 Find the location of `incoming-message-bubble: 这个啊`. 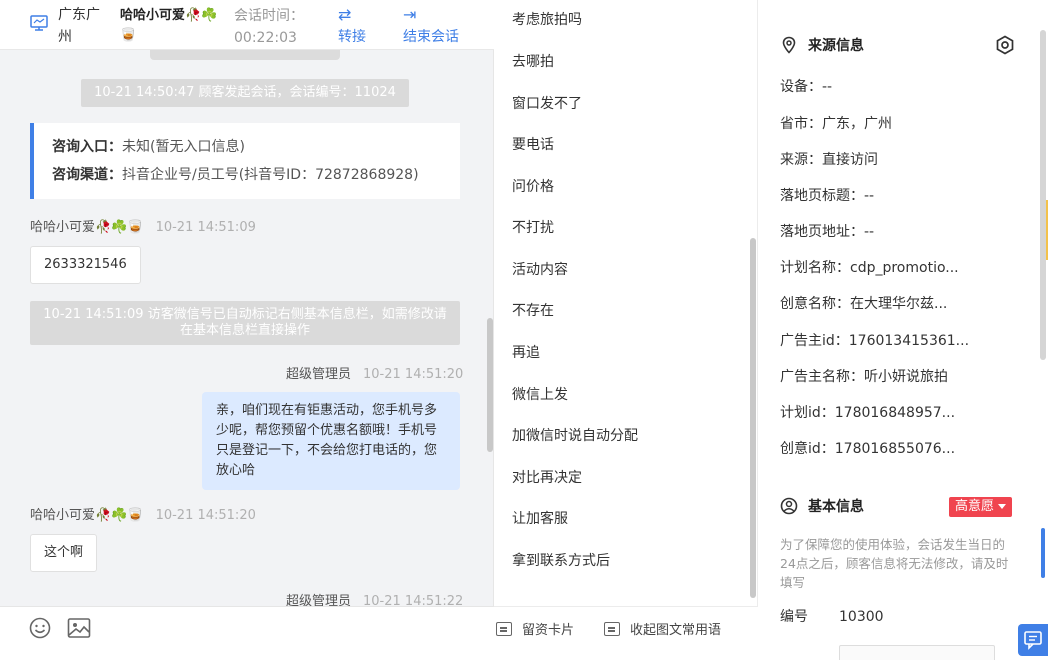

incoming-message-bubble: 这个啊 is located at coordinates (64, 553).